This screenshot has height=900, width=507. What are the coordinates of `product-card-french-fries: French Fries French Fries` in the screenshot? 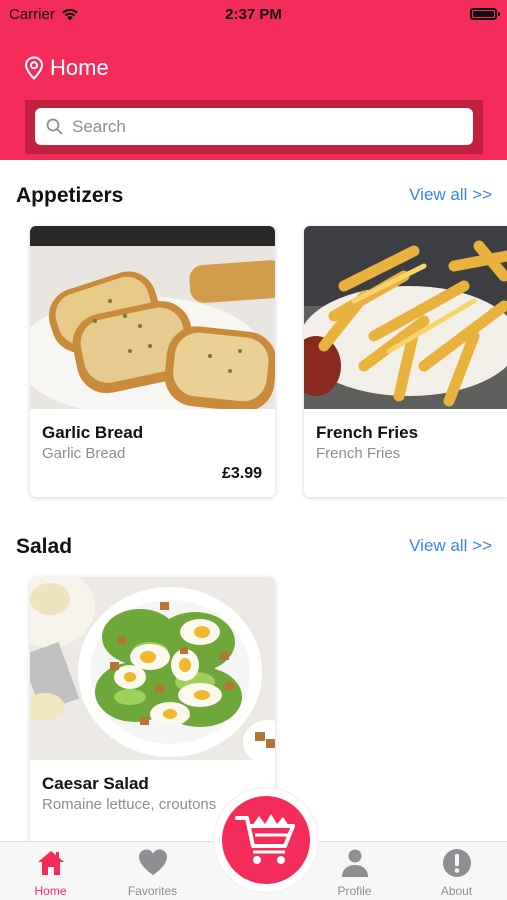 It's located at (405, 361).